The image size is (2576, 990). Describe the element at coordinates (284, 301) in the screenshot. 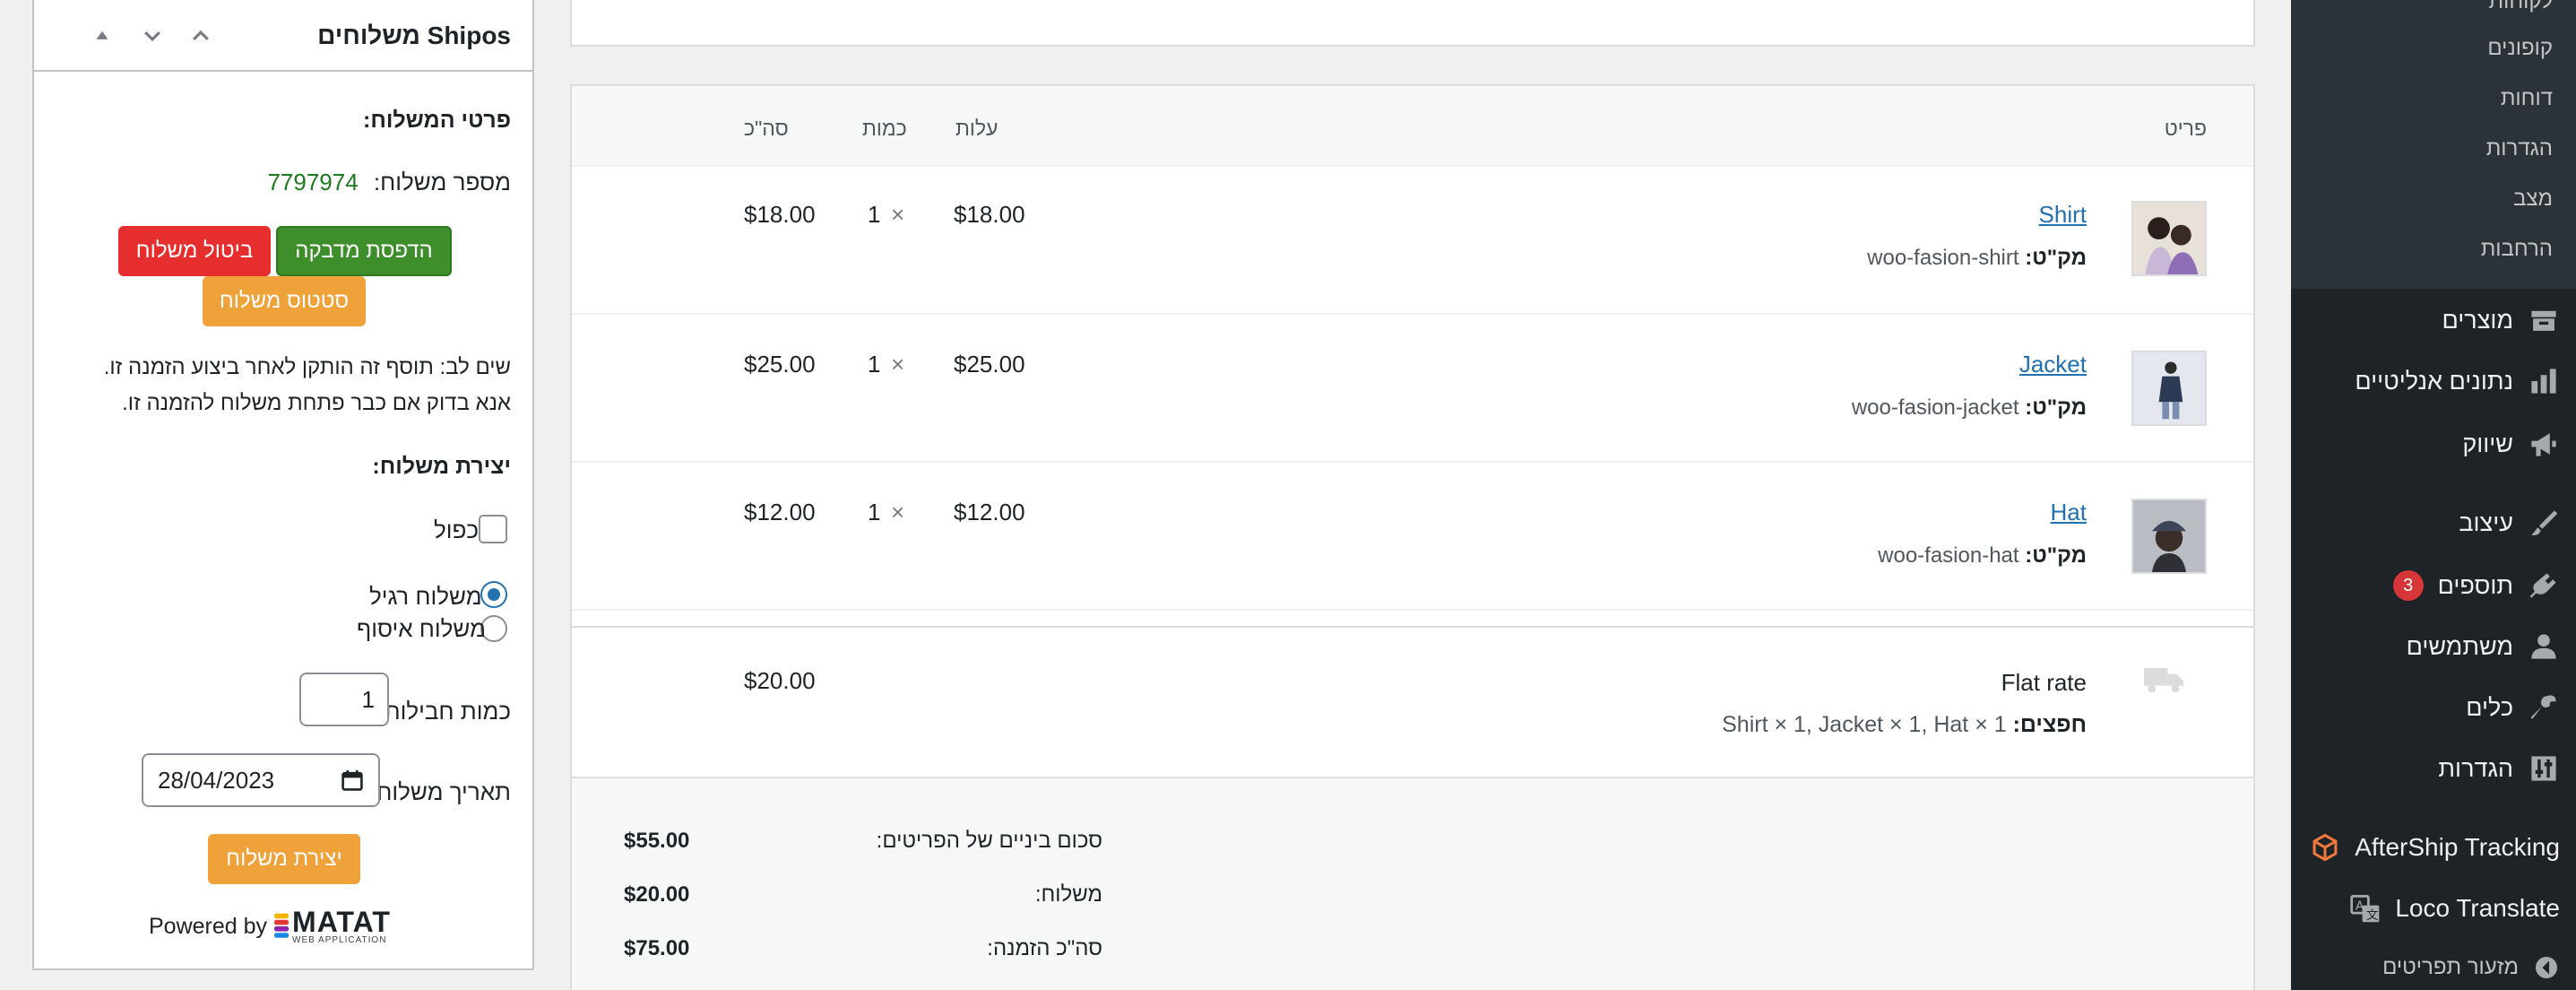

I see `shipment-status-button: סטטוס משלוח` at that location.